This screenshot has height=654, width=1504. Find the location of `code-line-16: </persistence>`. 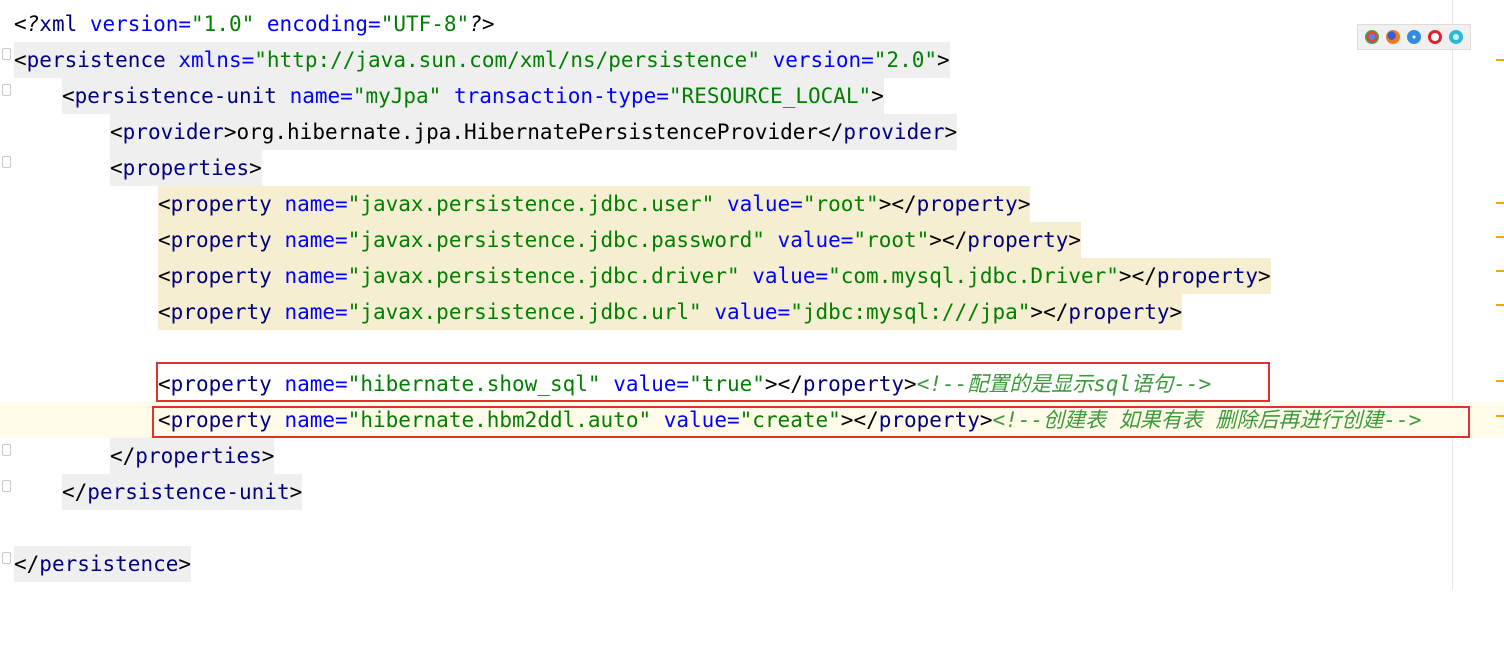

code-line-16: </persistence> is located at coordinates (103, 564).